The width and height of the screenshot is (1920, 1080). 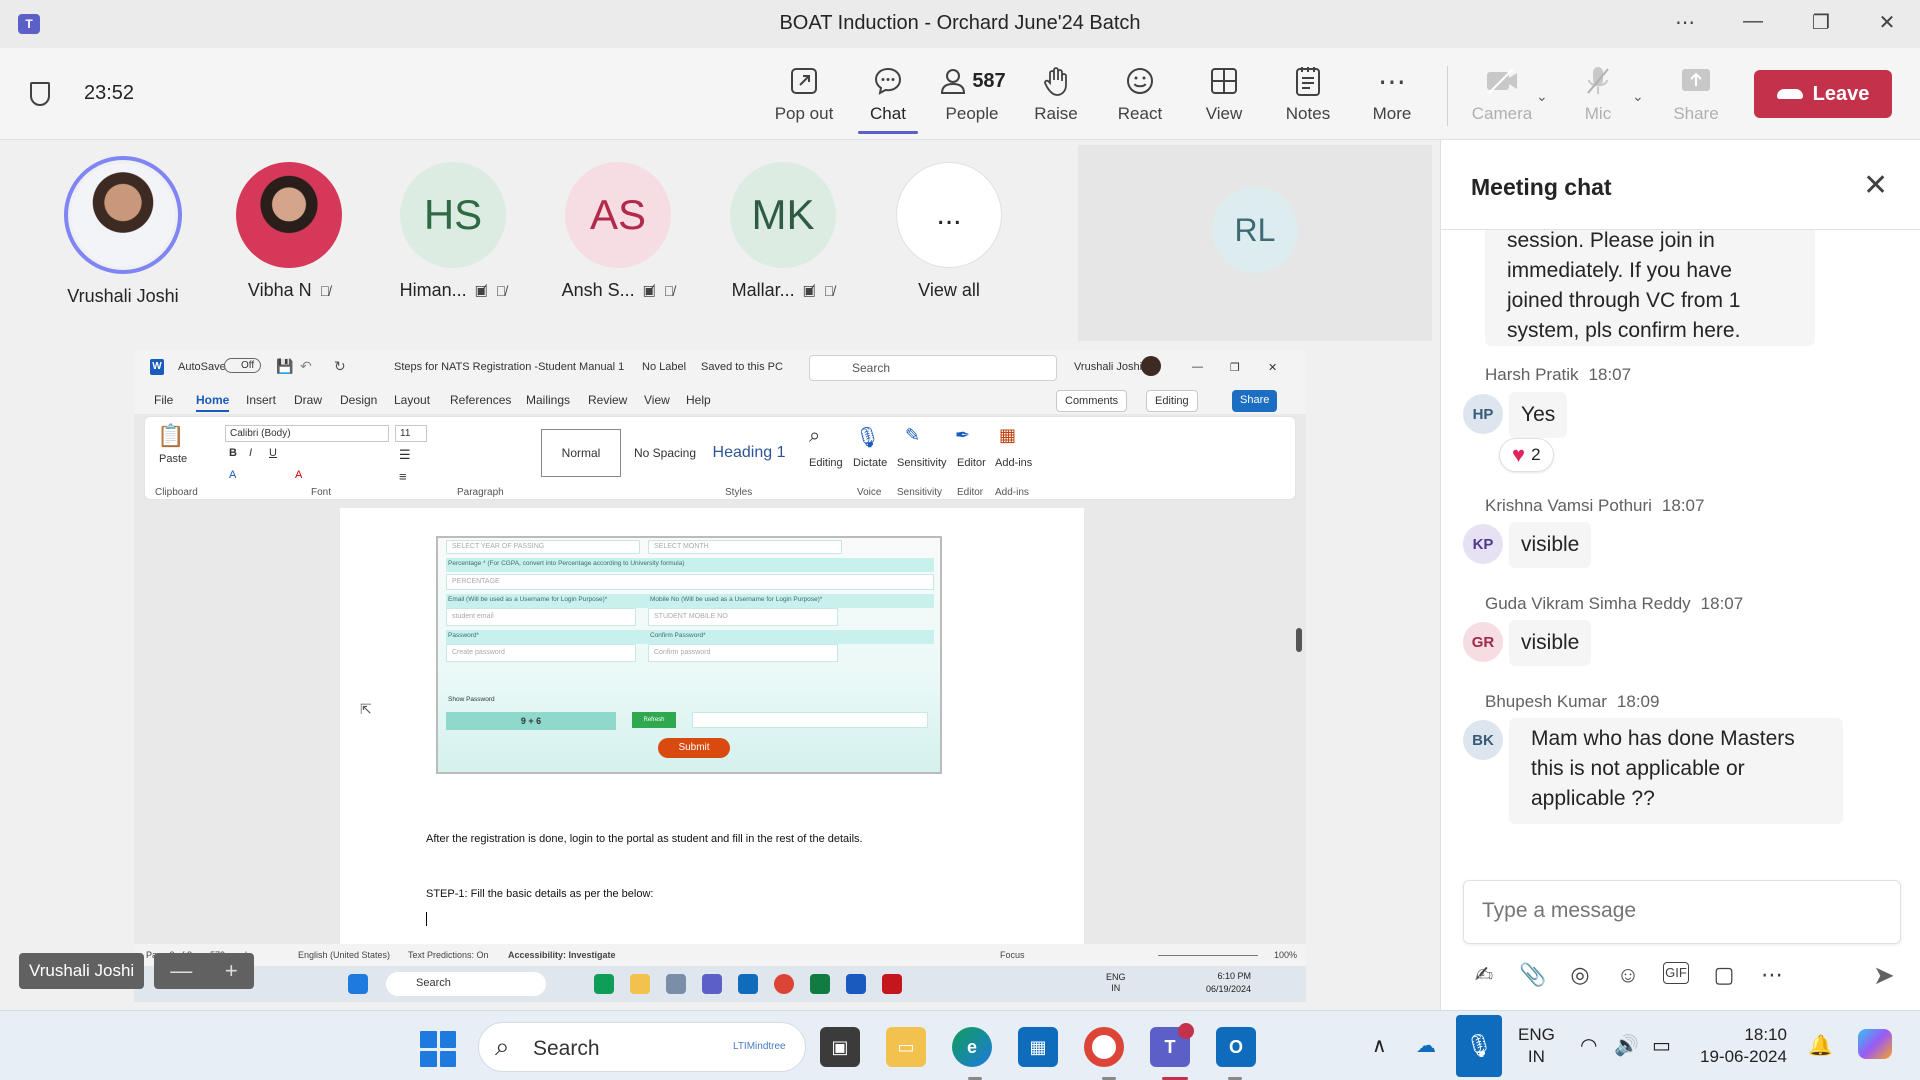 I want to click on store-icon: ▦, so click(x=1038, y=1047).